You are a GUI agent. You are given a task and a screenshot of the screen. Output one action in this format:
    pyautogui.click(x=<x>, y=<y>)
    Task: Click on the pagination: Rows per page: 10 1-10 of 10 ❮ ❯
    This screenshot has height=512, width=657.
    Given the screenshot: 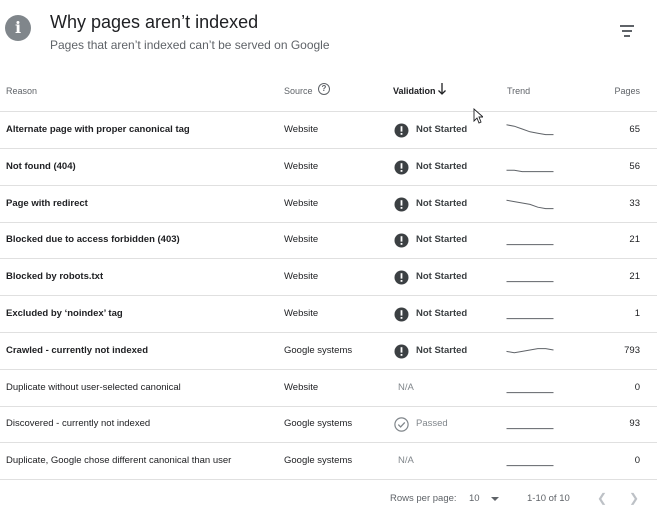 What is the action you would take?
    pyautogui.click(x=328, y=499)
    